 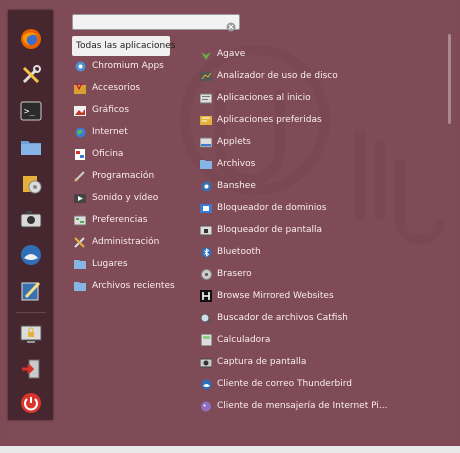 What do you see at coordinates (206, 384) in the screenshot?
I see `thunderbird-mail-icon` at bounding box center [206, 384].